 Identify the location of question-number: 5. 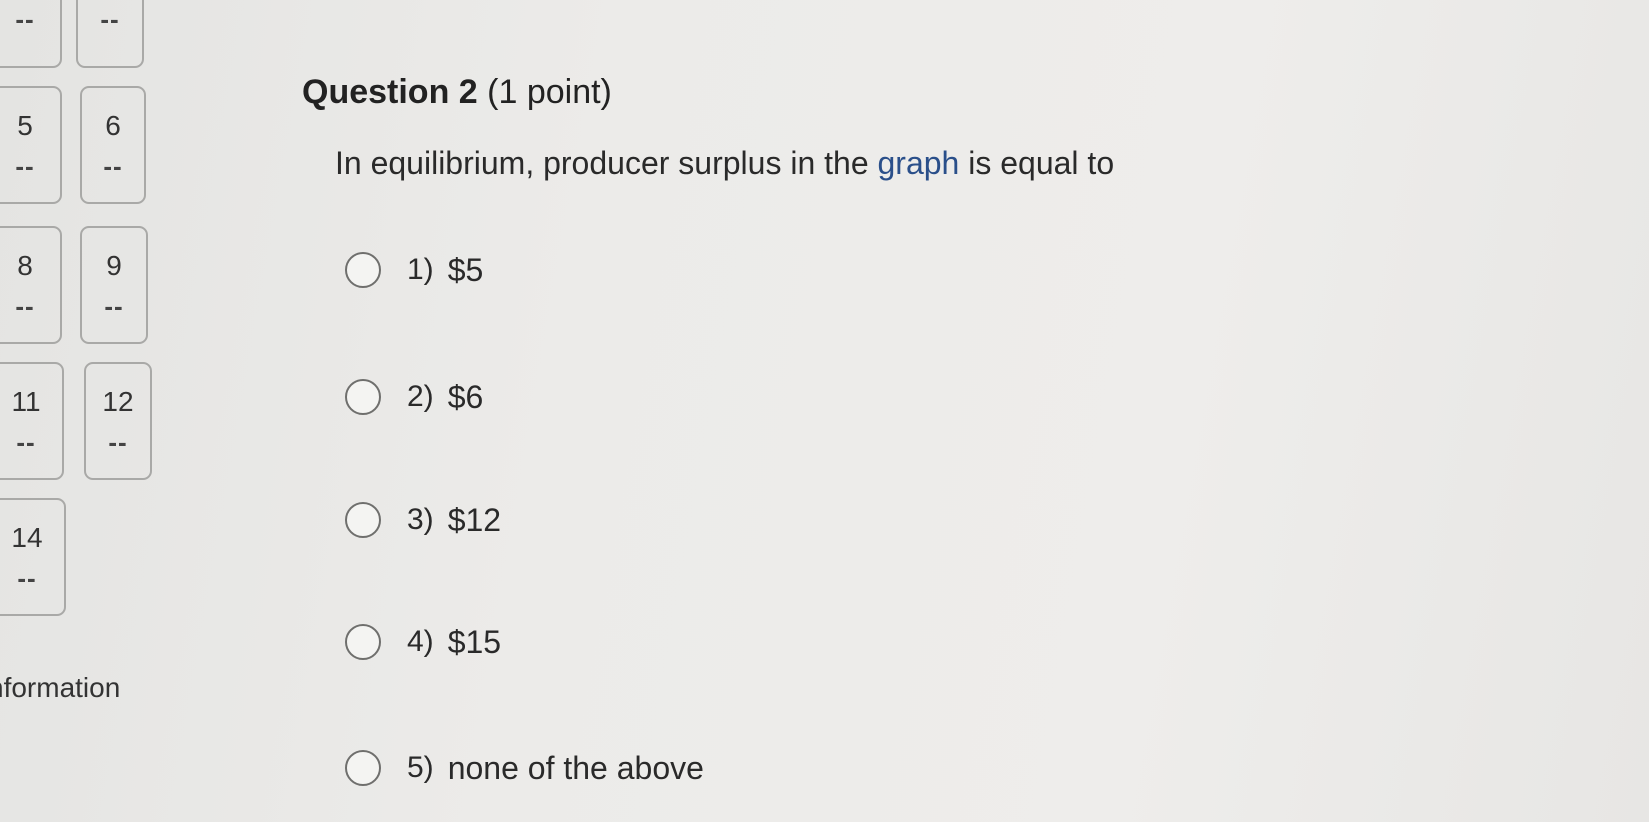
(25, 125).